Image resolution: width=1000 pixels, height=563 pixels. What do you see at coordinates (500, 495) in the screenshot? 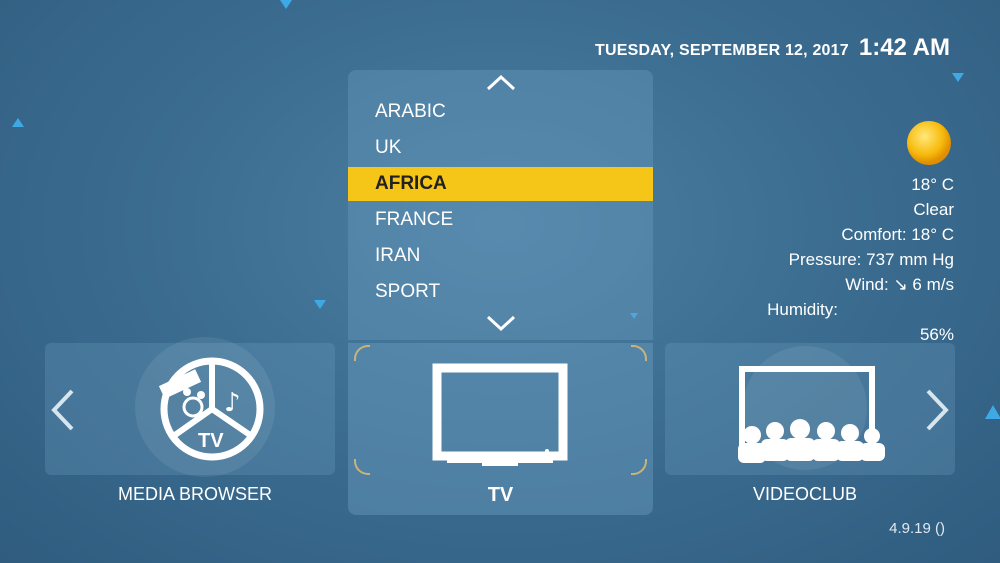
I see `tv-label: TV` at bounding box center [500, 495].